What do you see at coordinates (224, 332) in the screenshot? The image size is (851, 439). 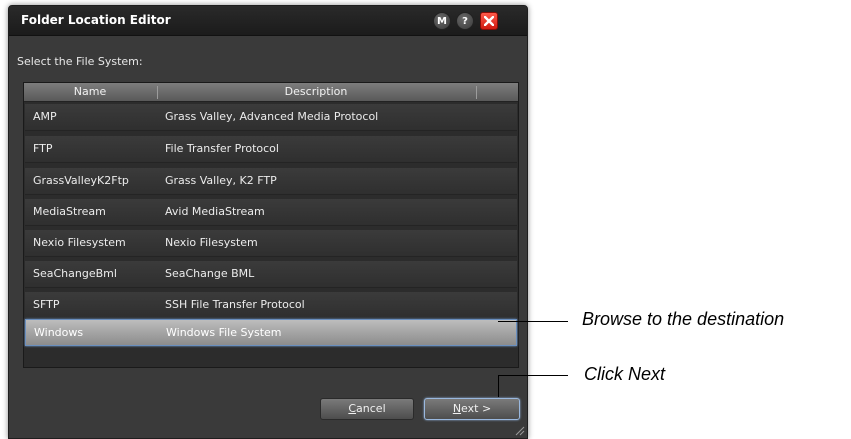 I see `row-description: Windows File System` at bounding box center [224, 332].